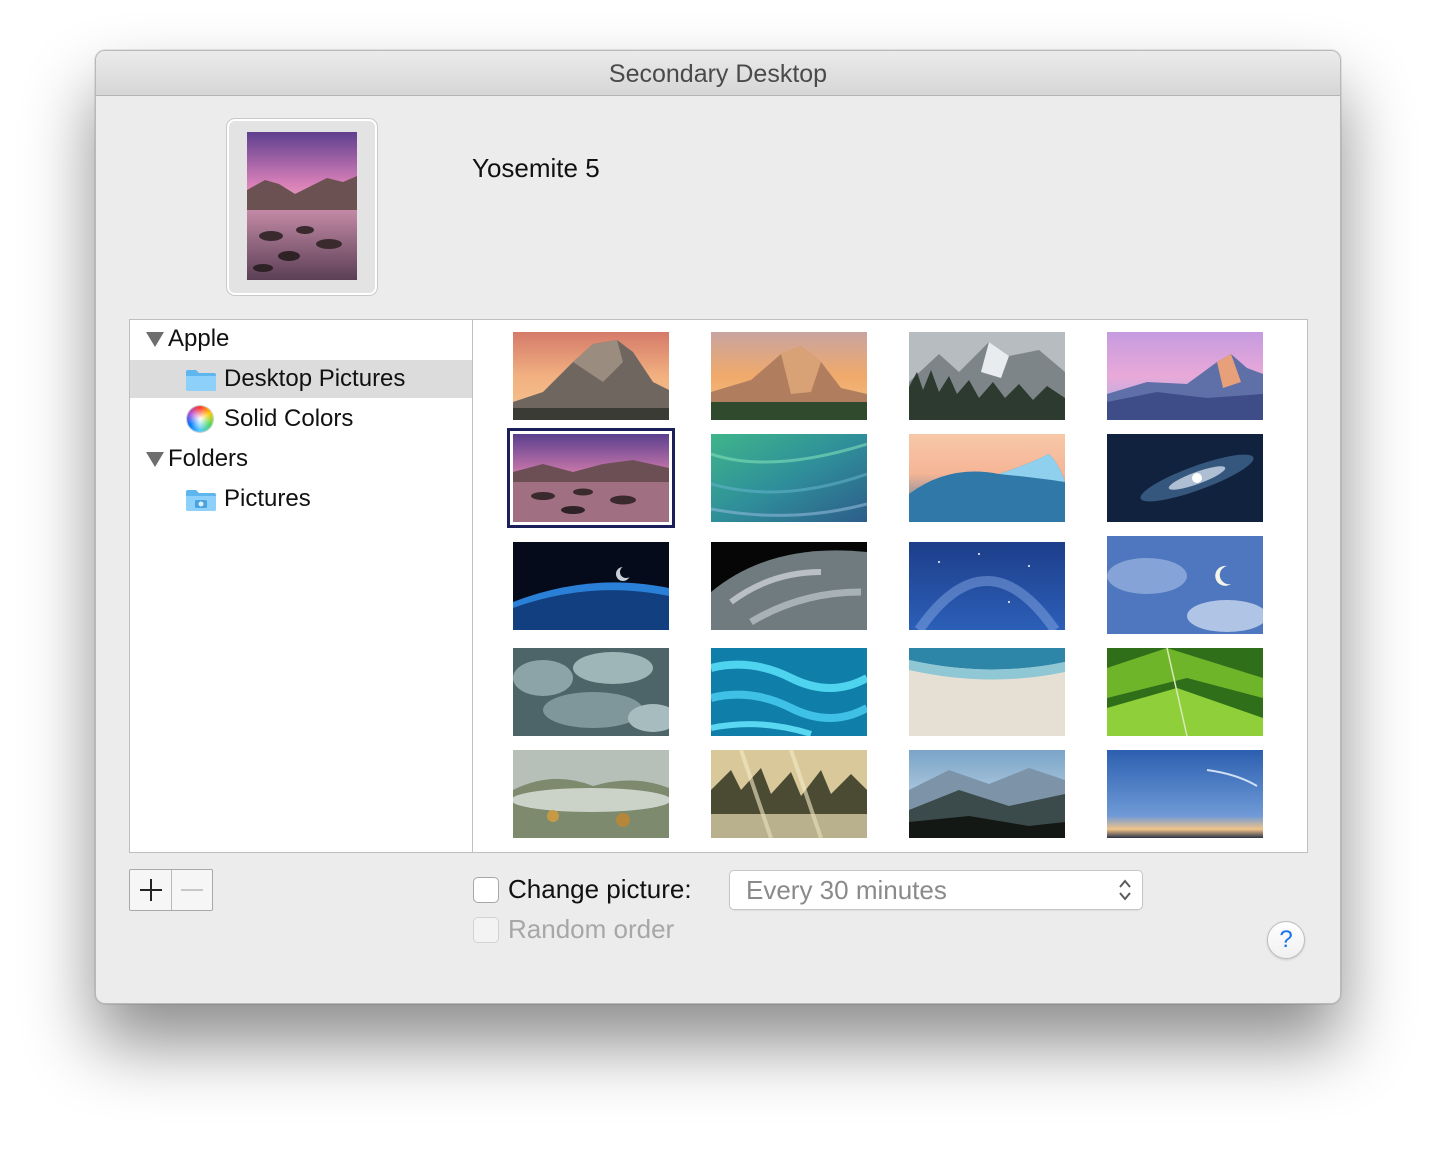 This screenshot has height=1150, width=1434. I want to click on source-item-pictures: Pictures, so click(301, 499).